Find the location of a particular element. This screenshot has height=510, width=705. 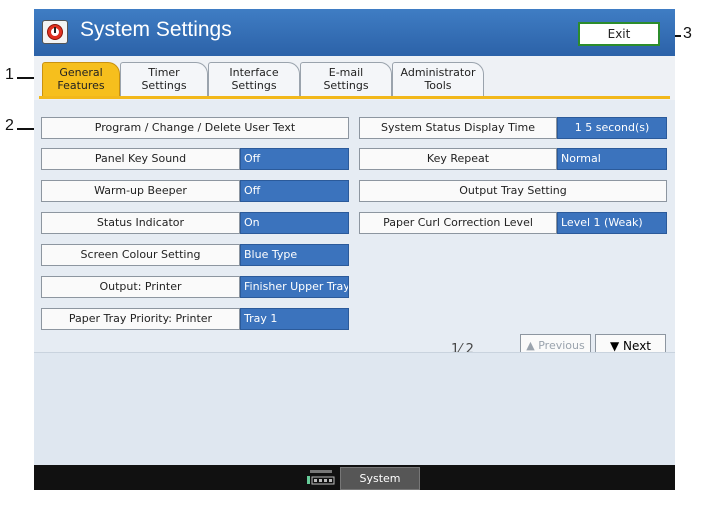

setting-row-user-text: Program / Change / Delete User Text is located at coordinates (195, 128).